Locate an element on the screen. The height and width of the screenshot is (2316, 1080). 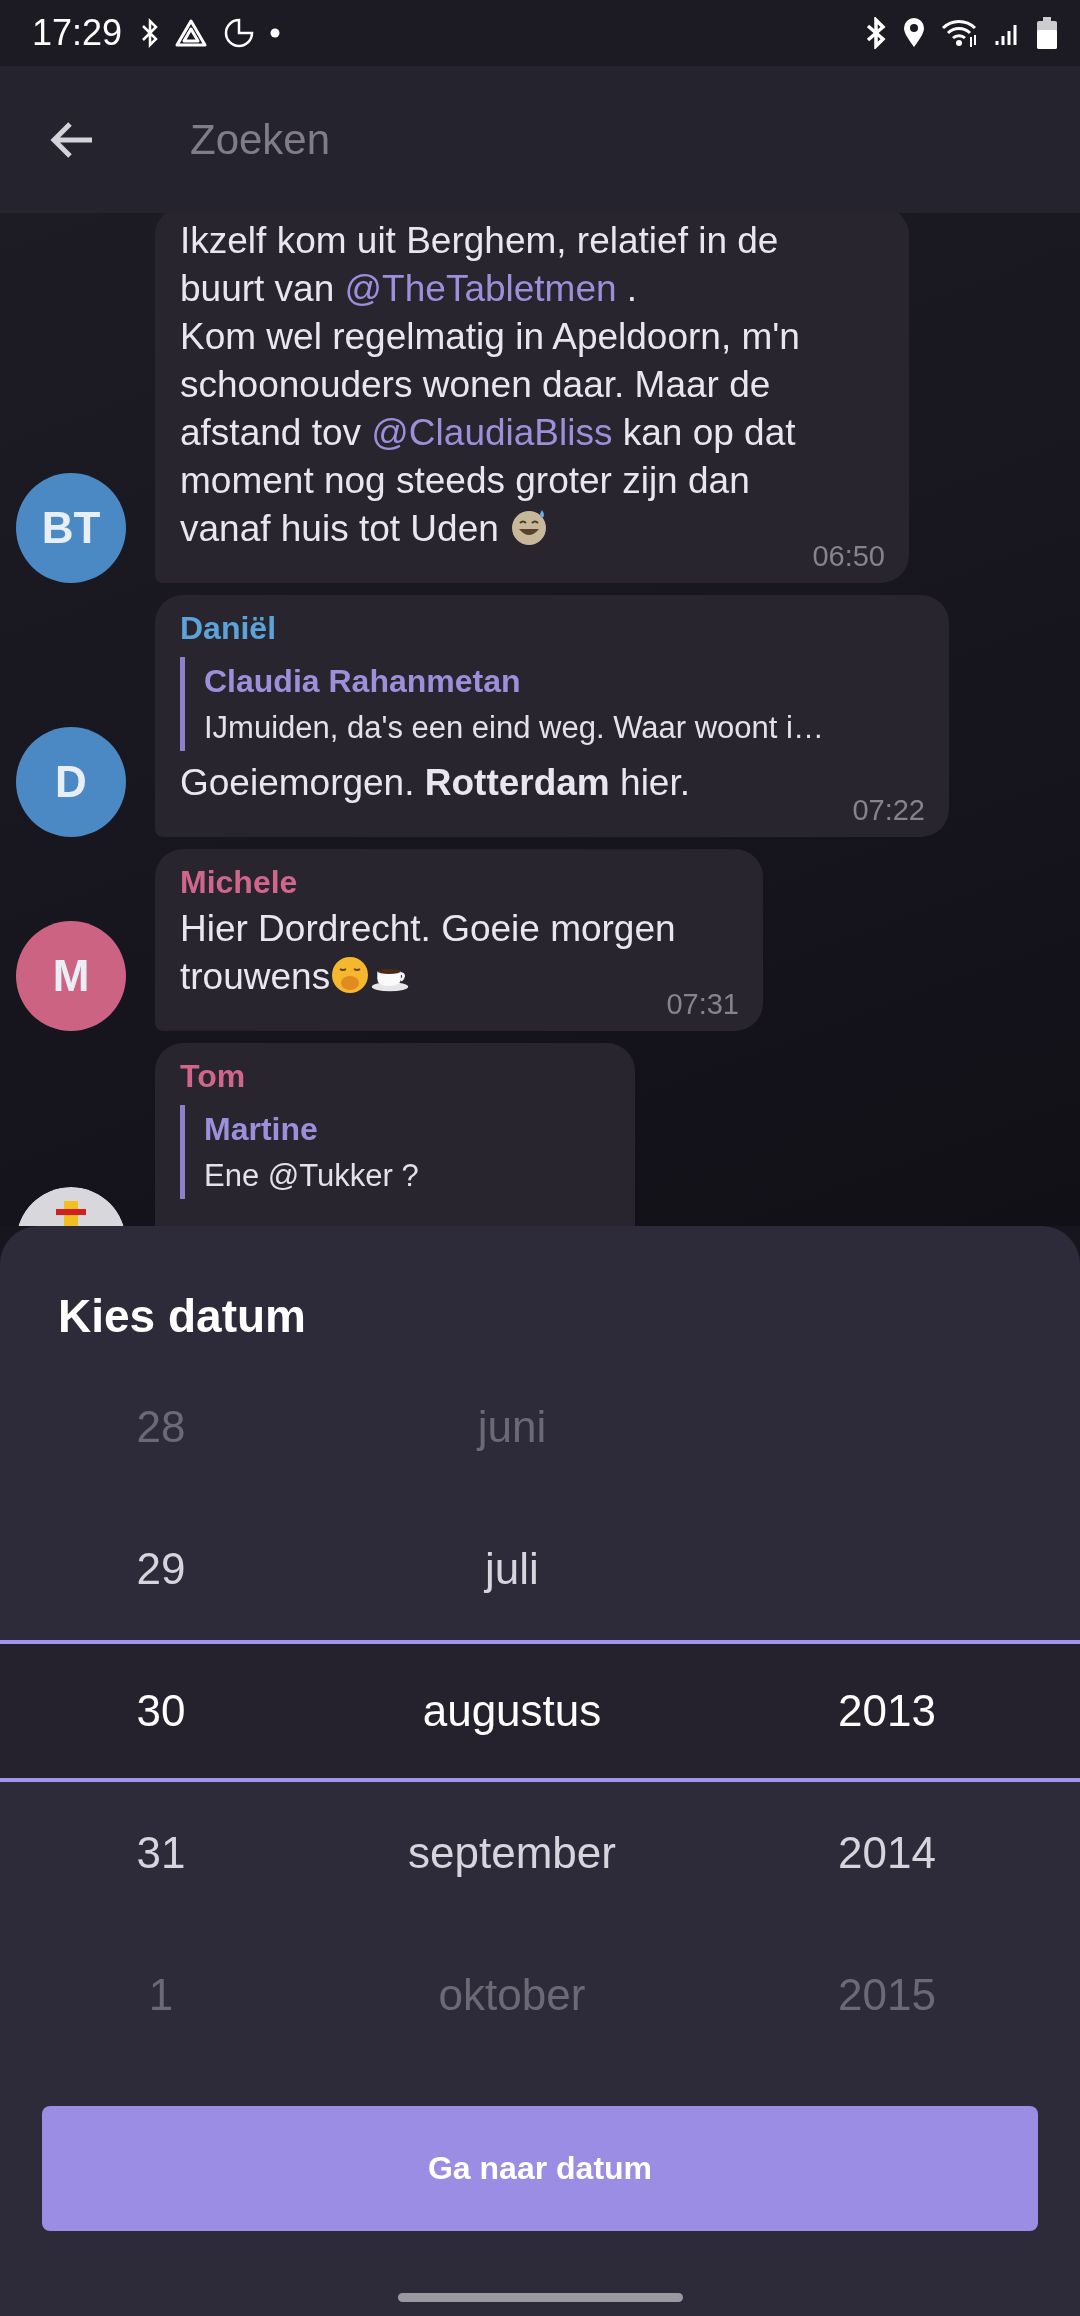
mention-link: @ClaudiaBliss is located at coordinates (492, 432).